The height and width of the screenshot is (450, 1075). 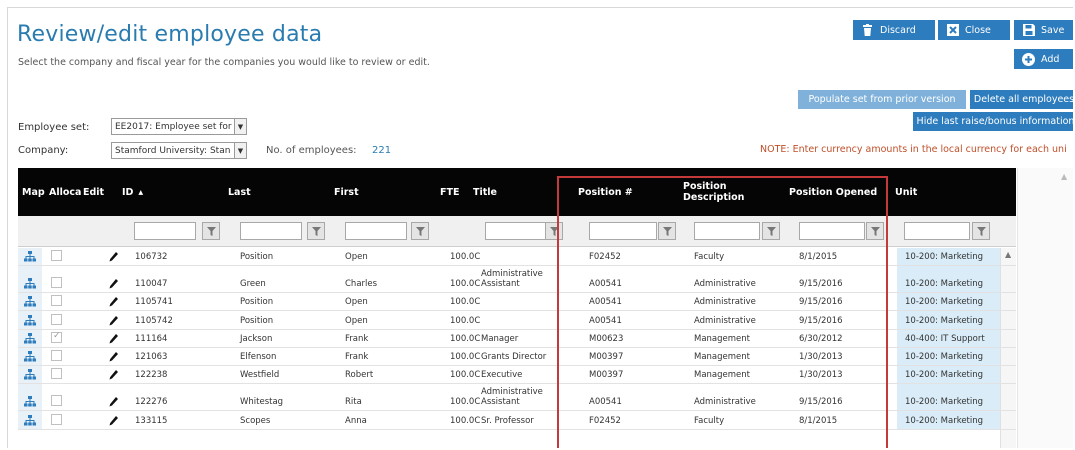 What do you see at coordinates (725, 302) in the screenshot?
I see `position-description-cell: Administrative` at bounding box center [725, 302].